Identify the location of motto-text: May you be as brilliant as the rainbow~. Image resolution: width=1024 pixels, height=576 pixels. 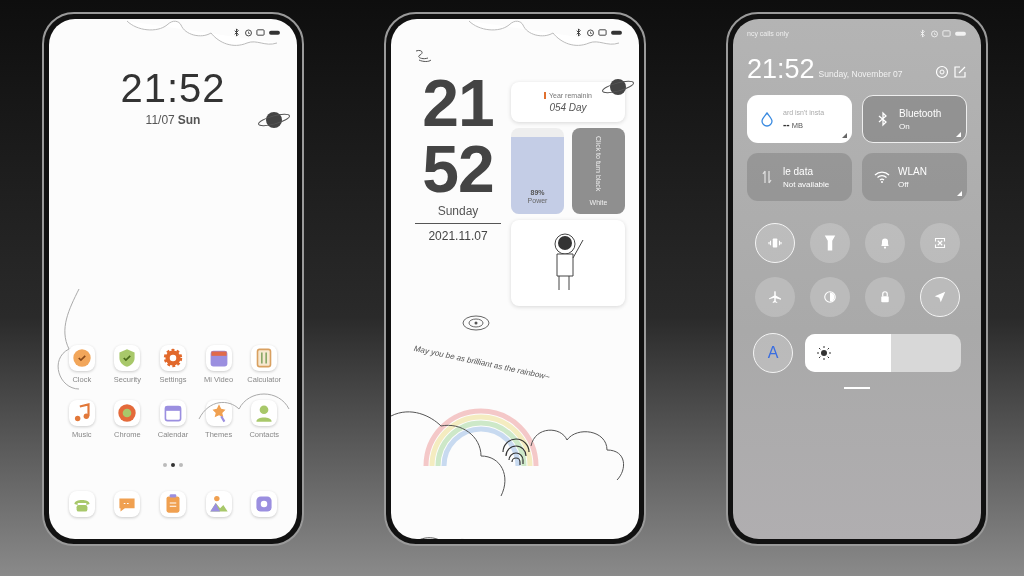
(482, 363).